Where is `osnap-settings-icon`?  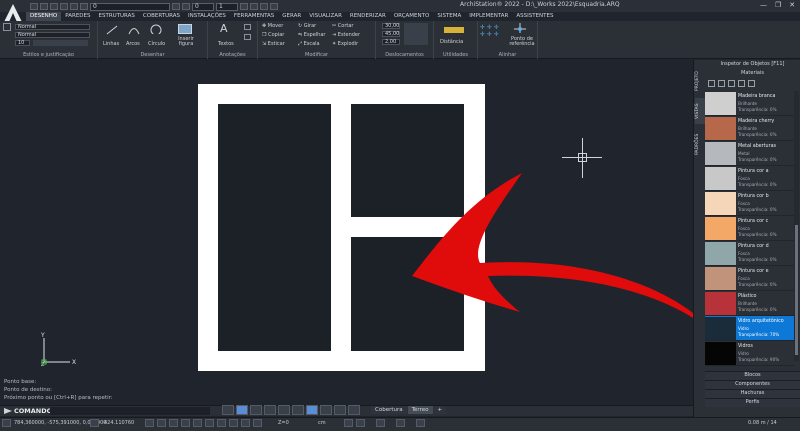
osnap-settings-icon is located at coordinates (380, 423).